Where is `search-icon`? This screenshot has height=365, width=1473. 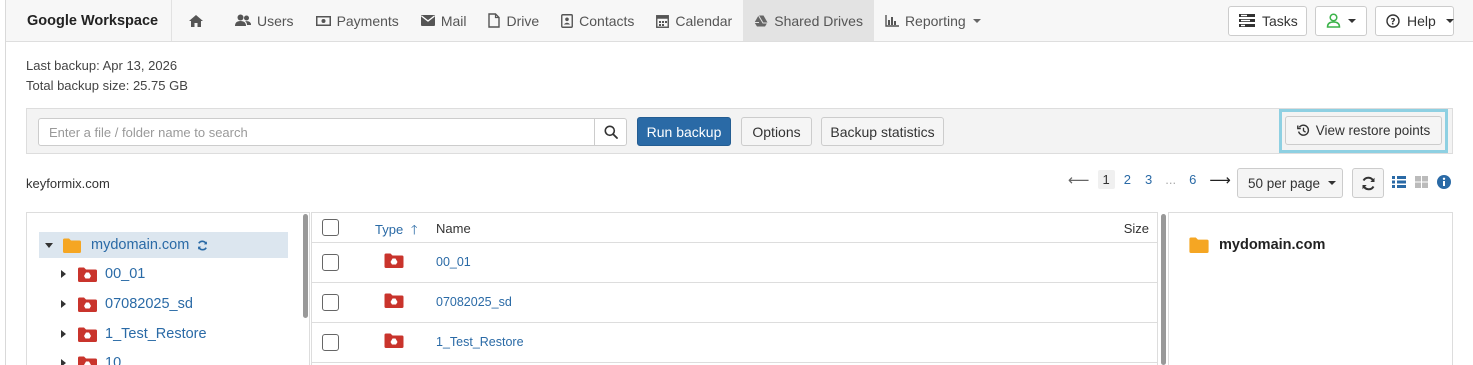 search-icon is located at coordinates (611, 132).